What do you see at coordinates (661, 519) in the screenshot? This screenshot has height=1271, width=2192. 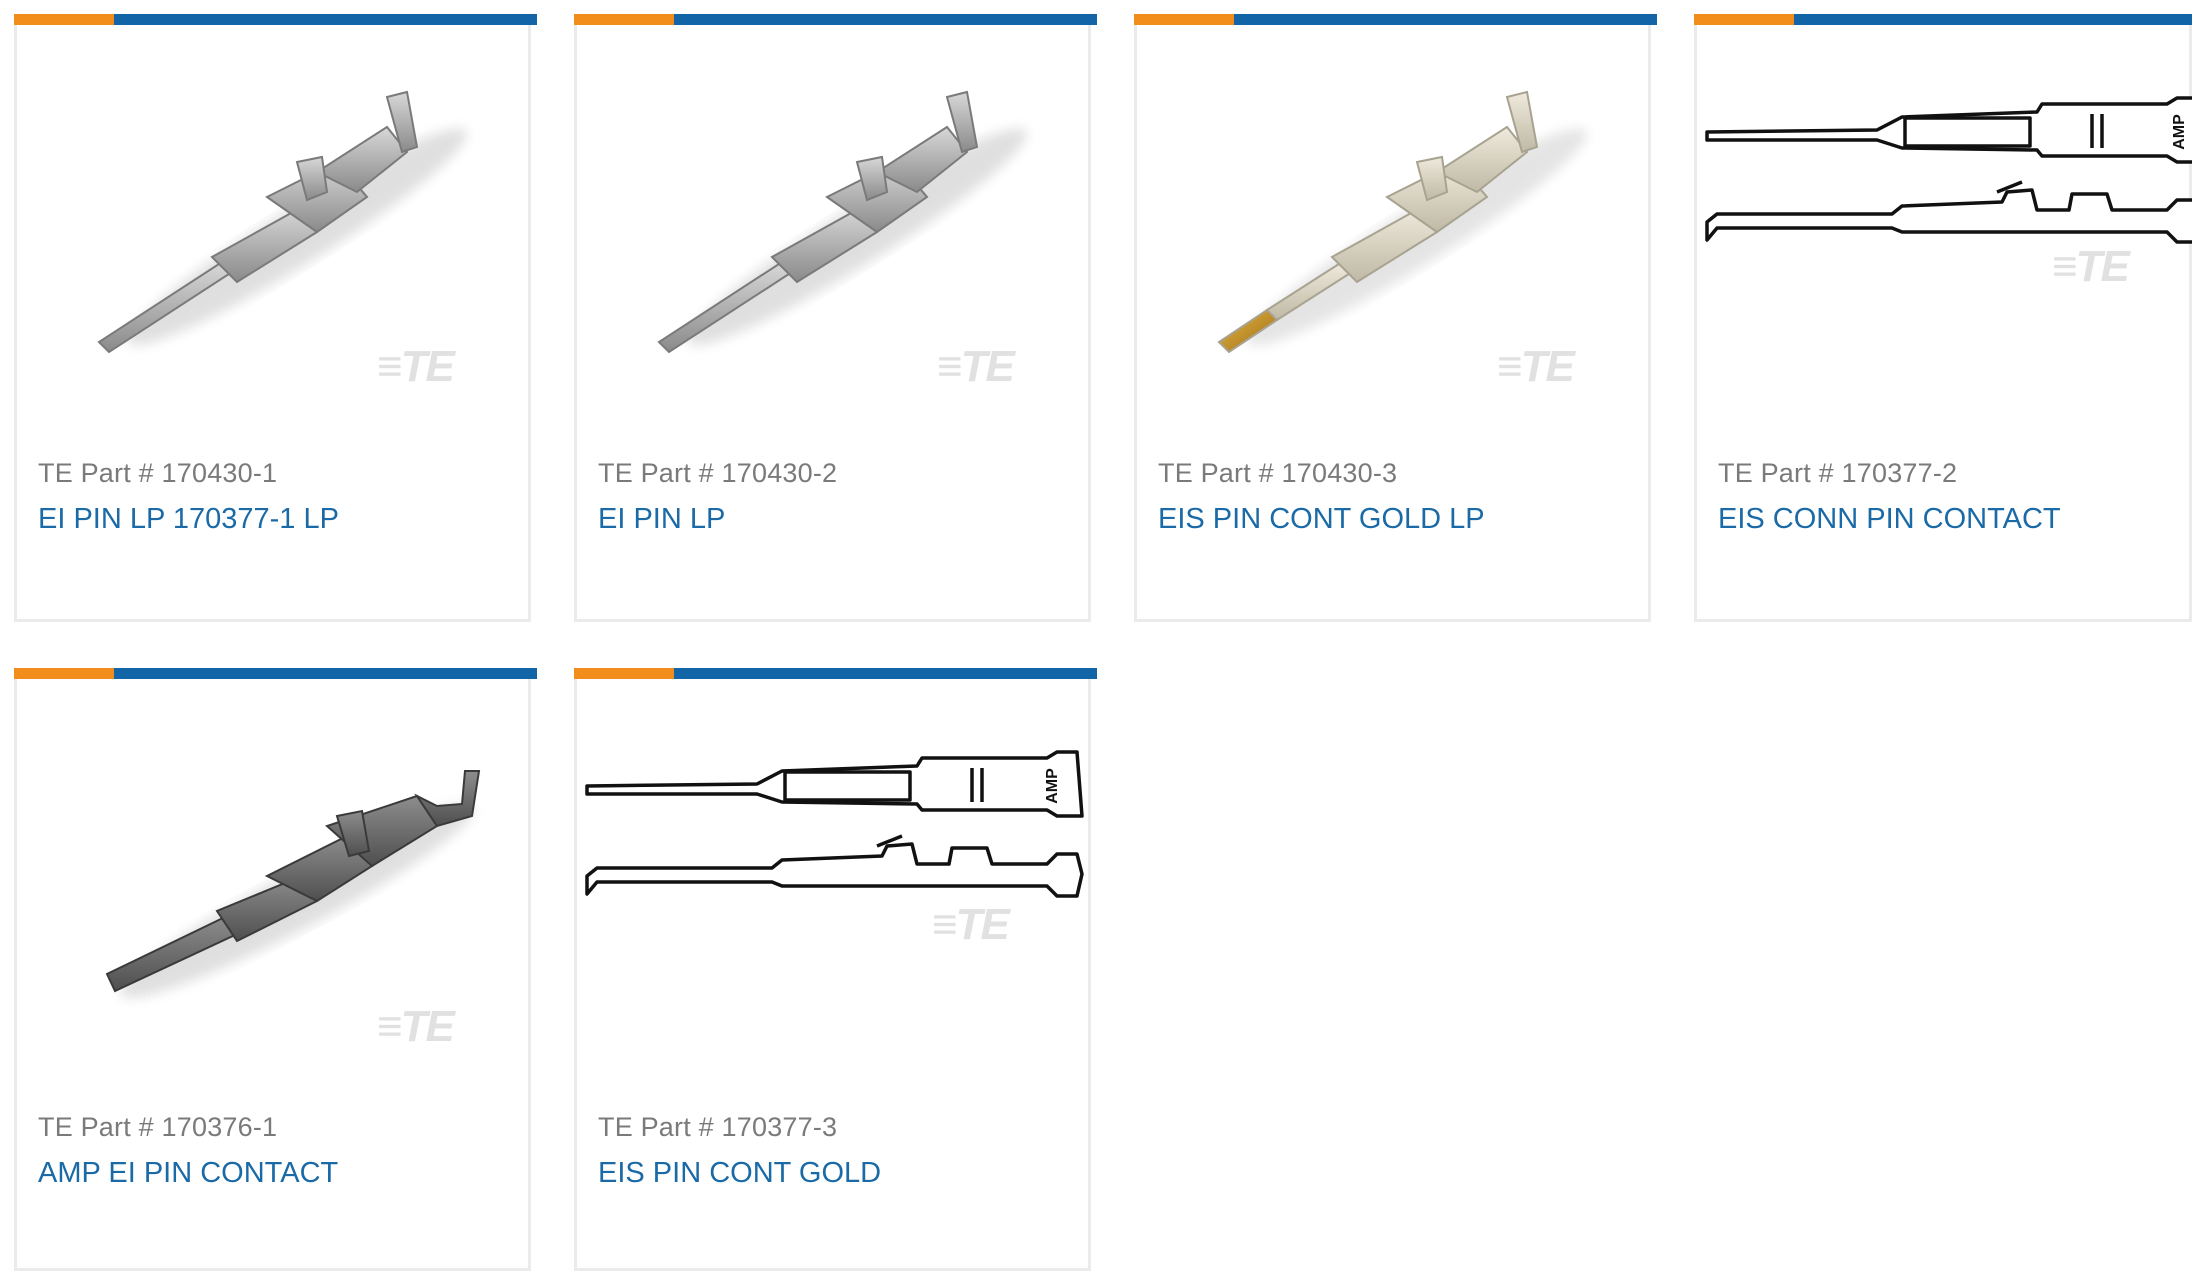 I see `product-title-link: EI PIN LP` at bounding box center [661, 519].